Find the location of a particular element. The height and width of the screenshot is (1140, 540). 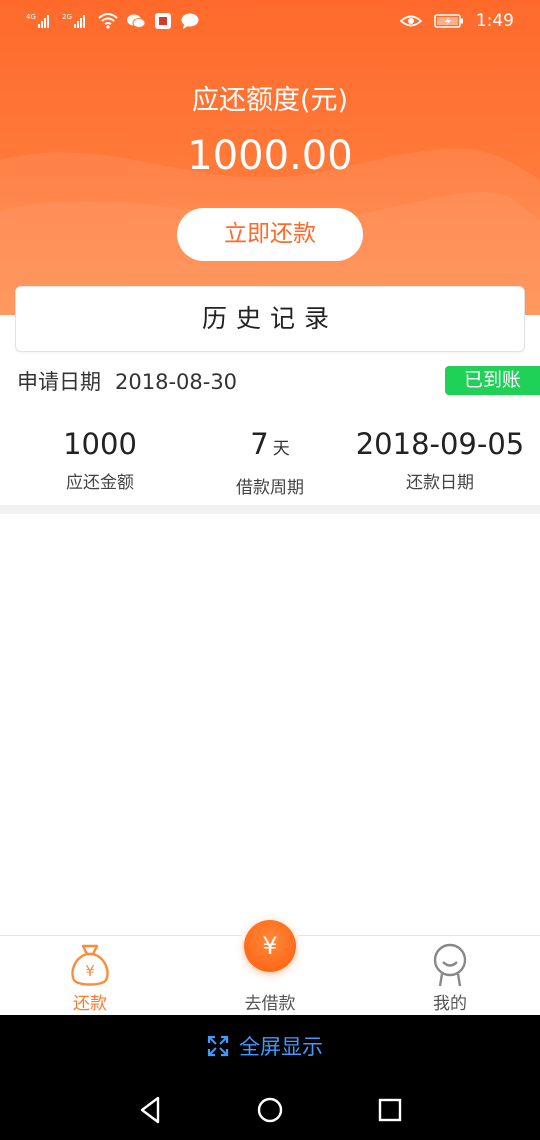

signal-icon: 4G is located at coordinates (40, 21).